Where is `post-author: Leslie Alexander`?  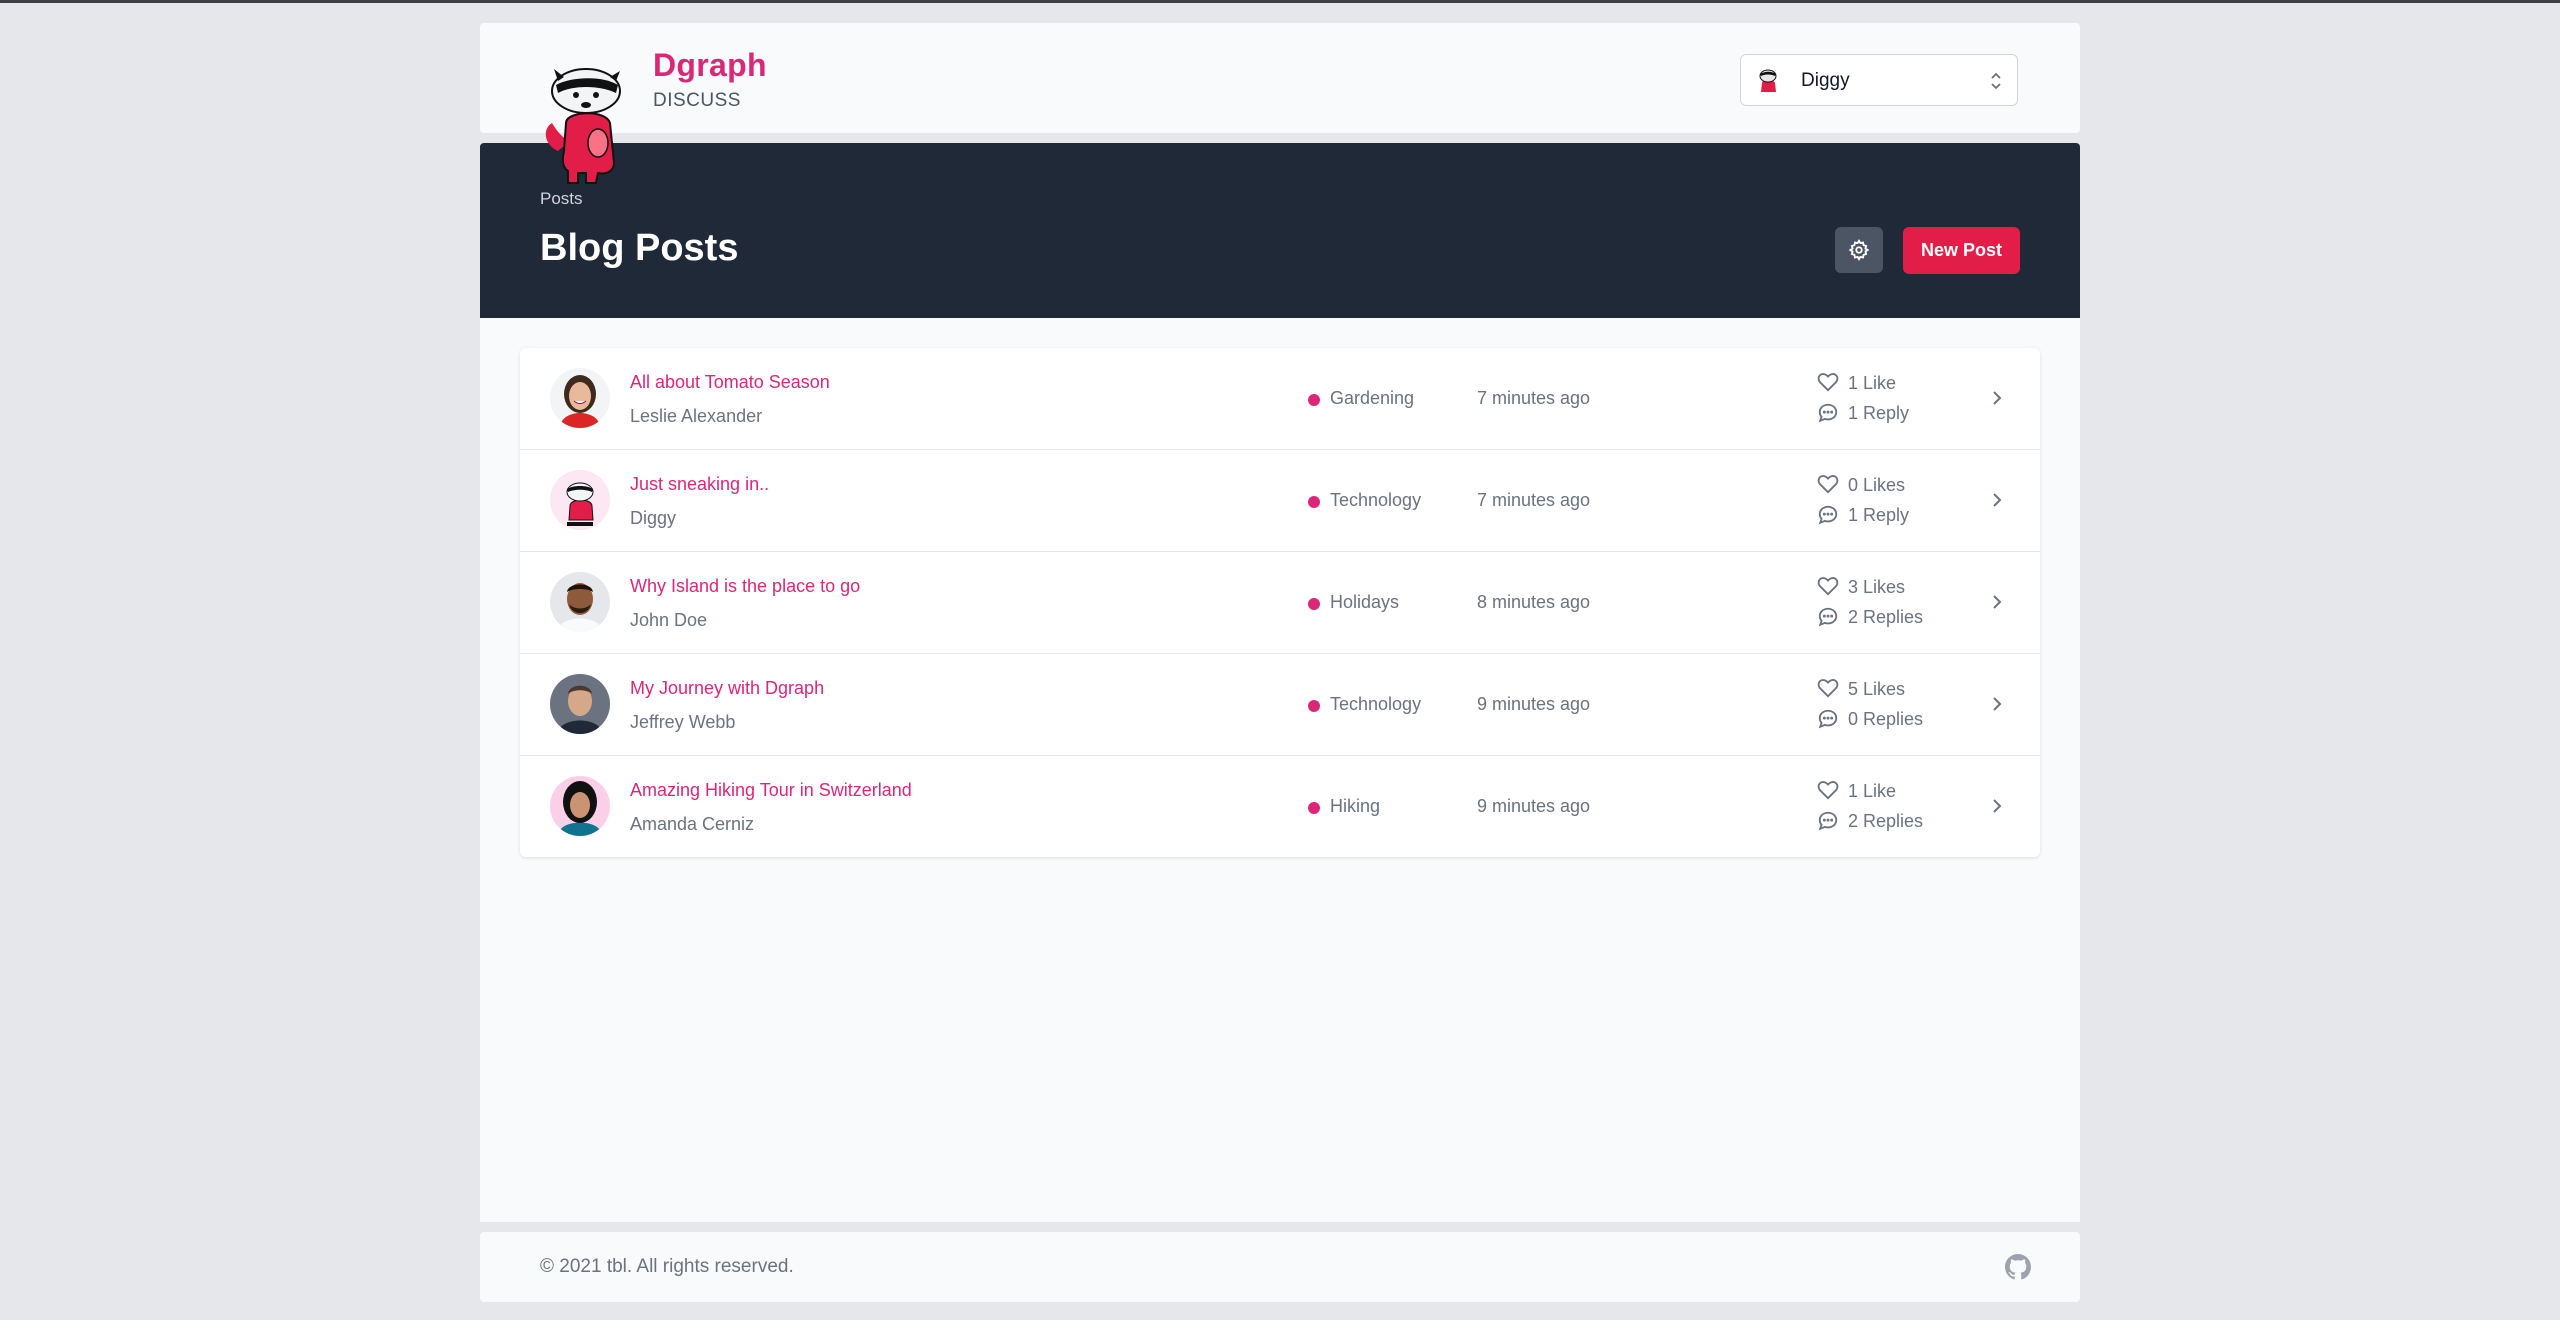 post-author: Leslie Alexander is located at coordinates (696, 416).